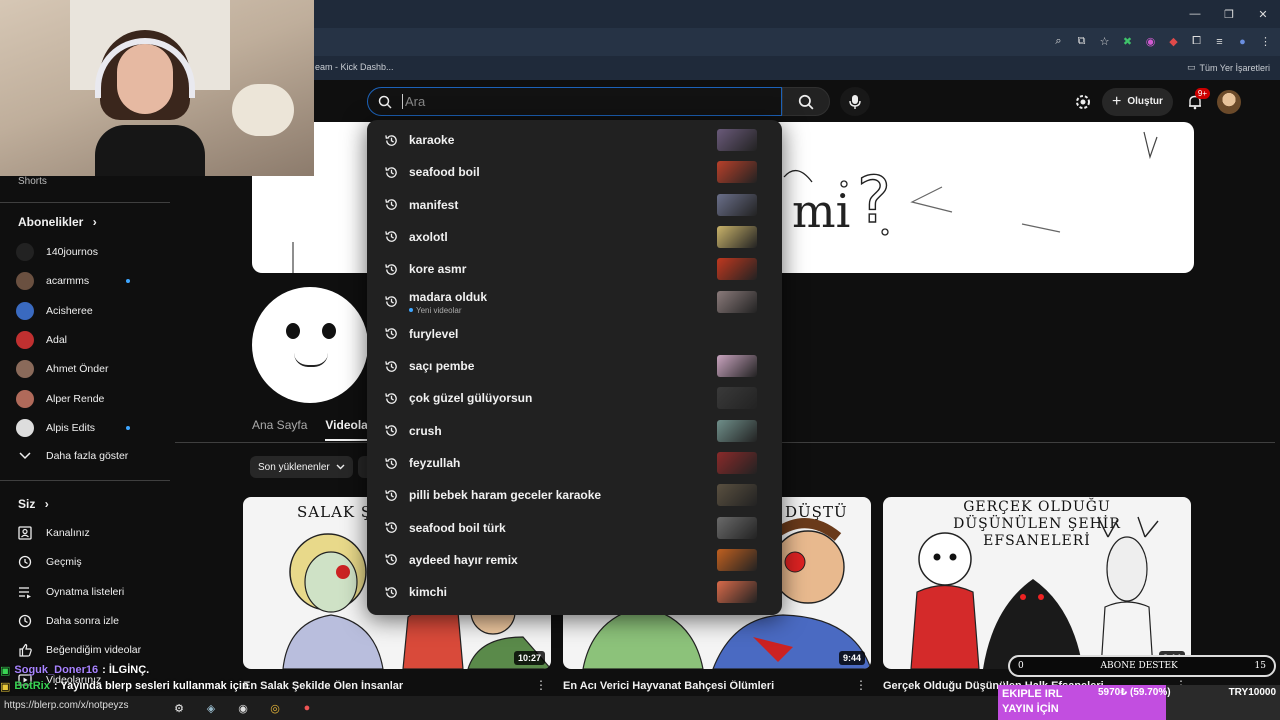  Describe the element at coordinates (1196, 101) in the screenshot. I see `notifications-button: 9+` at that location.